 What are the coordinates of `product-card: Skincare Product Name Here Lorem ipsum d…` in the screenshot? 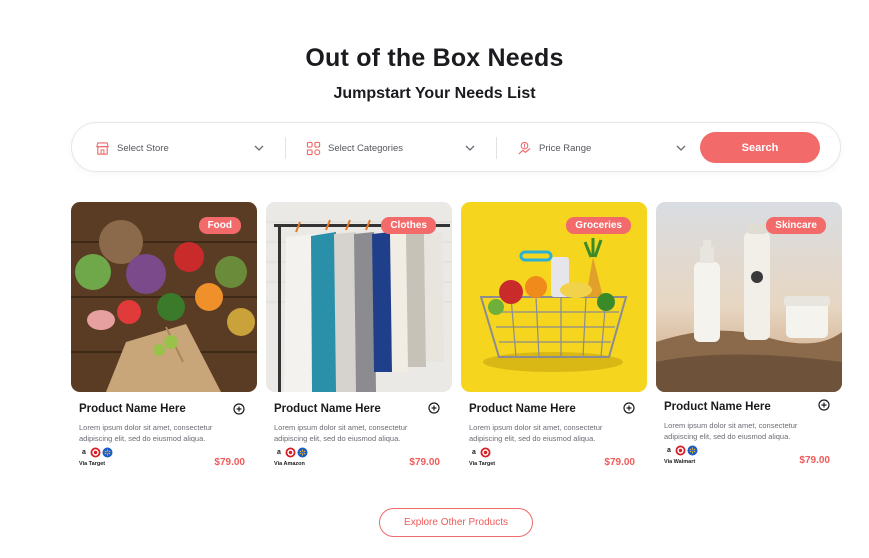 It's located at (749, 334).